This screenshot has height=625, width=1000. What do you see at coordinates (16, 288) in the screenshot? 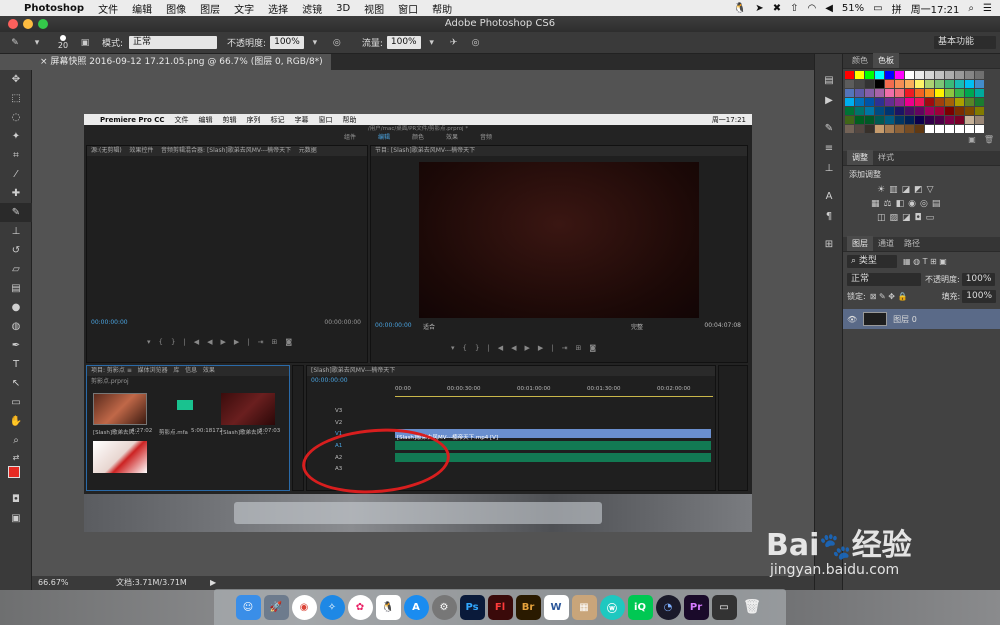
I see `gradient-tool-icon: ▤` at bounding box center [16, 288].